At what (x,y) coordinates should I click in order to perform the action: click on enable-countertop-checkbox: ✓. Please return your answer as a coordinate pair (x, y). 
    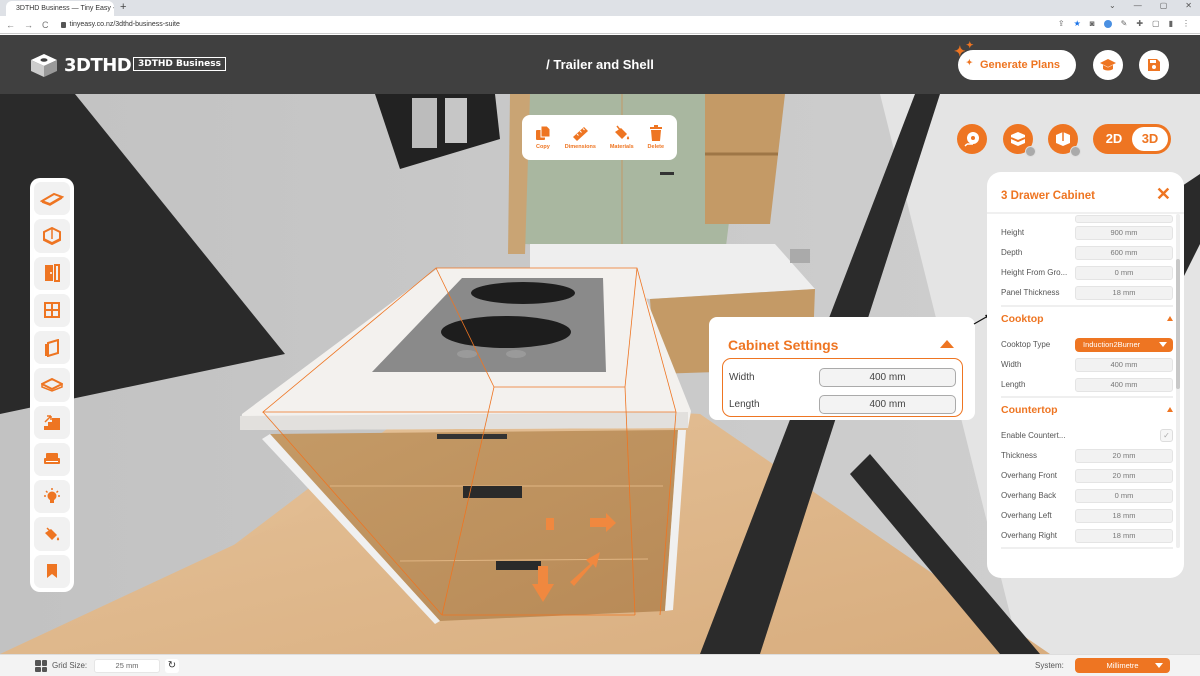
    Looking at the image, I should click on (1166, 435).